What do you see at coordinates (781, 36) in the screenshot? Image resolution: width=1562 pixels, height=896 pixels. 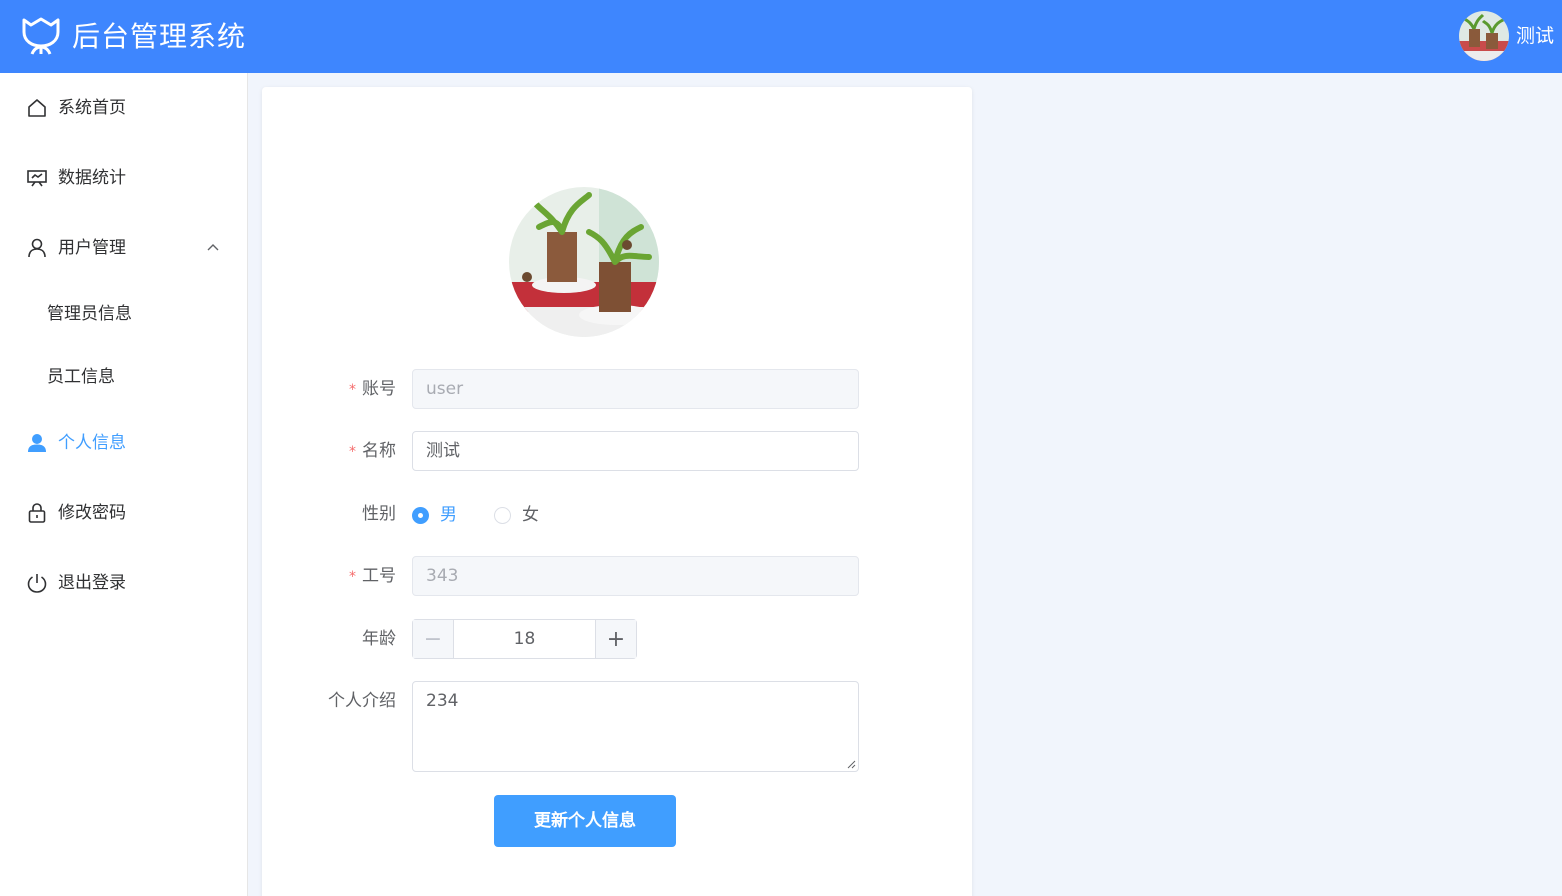 I see `top-header: 后台管理系统 测试` at bounding box center [781, 36].